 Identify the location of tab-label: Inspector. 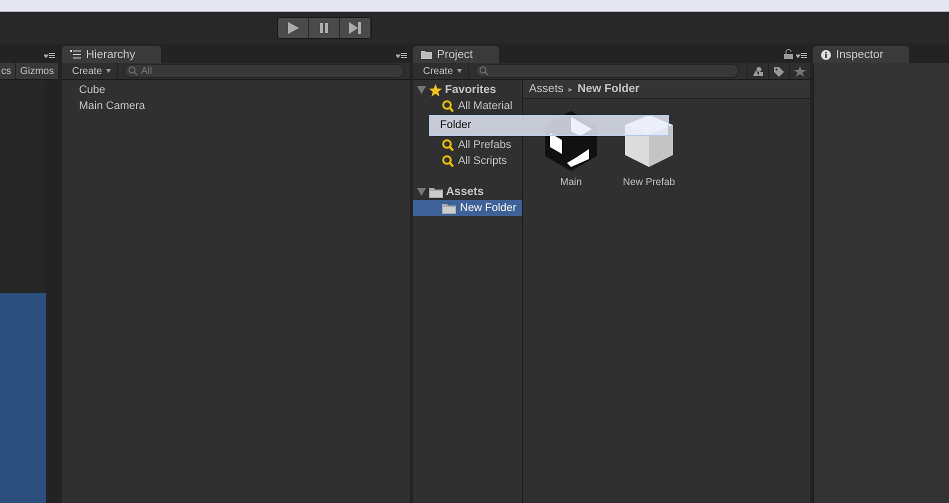
(860, 54).